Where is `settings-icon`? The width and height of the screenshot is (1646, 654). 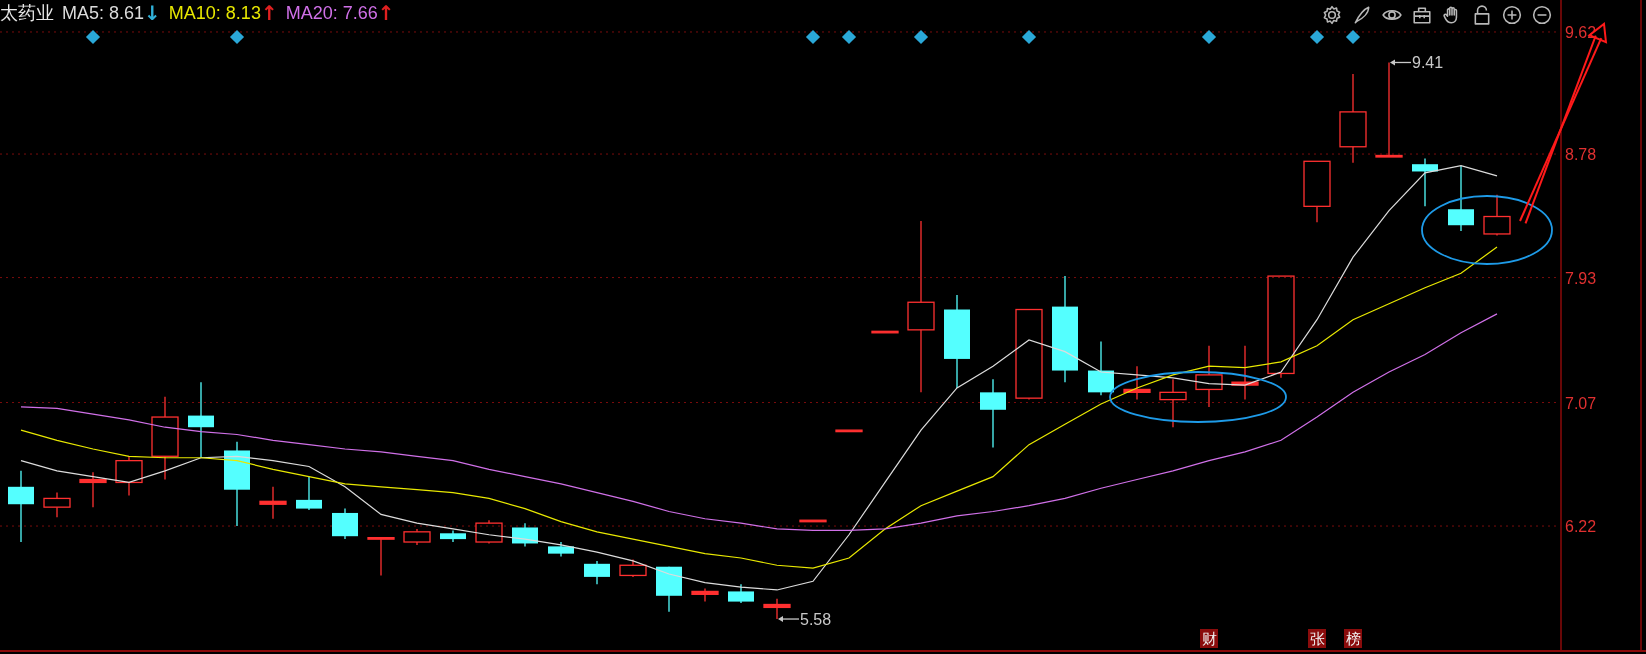 settings-icon is located at coordinates (1332, 15).